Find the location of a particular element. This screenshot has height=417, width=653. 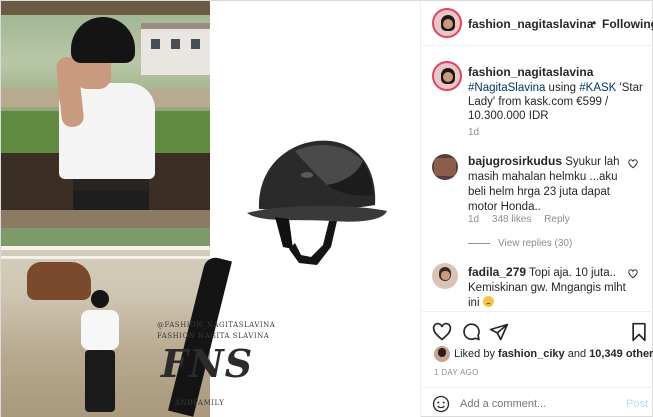

comment-input is located at coordinates (535, 404).